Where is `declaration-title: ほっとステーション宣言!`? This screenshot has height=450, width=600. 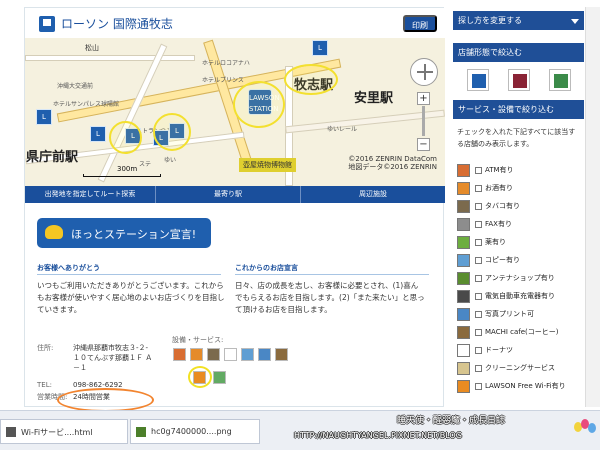
declaration-title: ほっとステーション宣言! is located at coordinates (134, 234).